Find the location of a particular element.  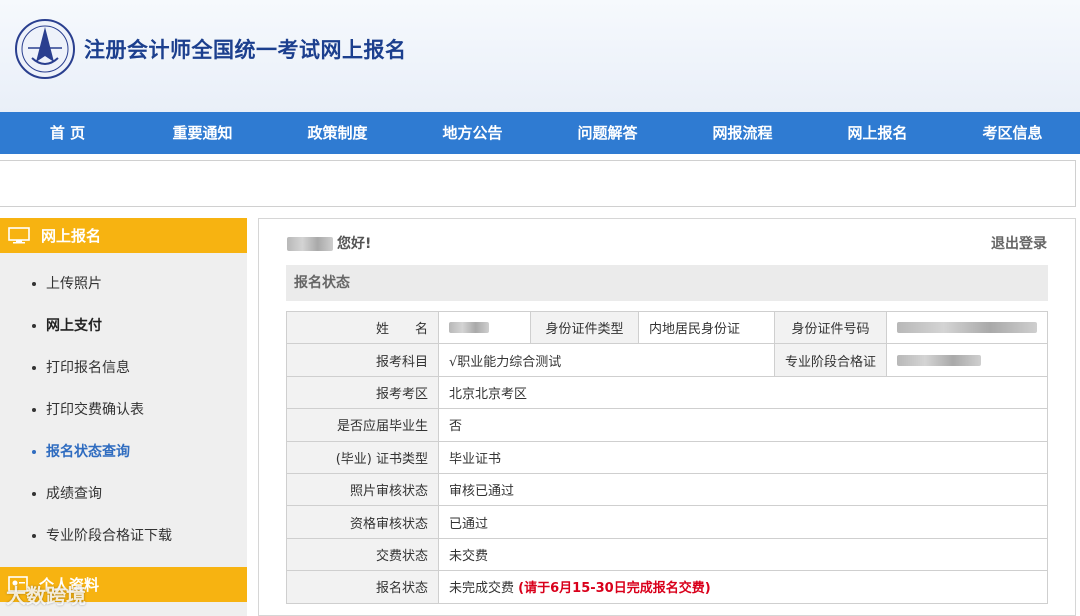

exam-area-label: 报考考区 is located at coordinates (362, 392).